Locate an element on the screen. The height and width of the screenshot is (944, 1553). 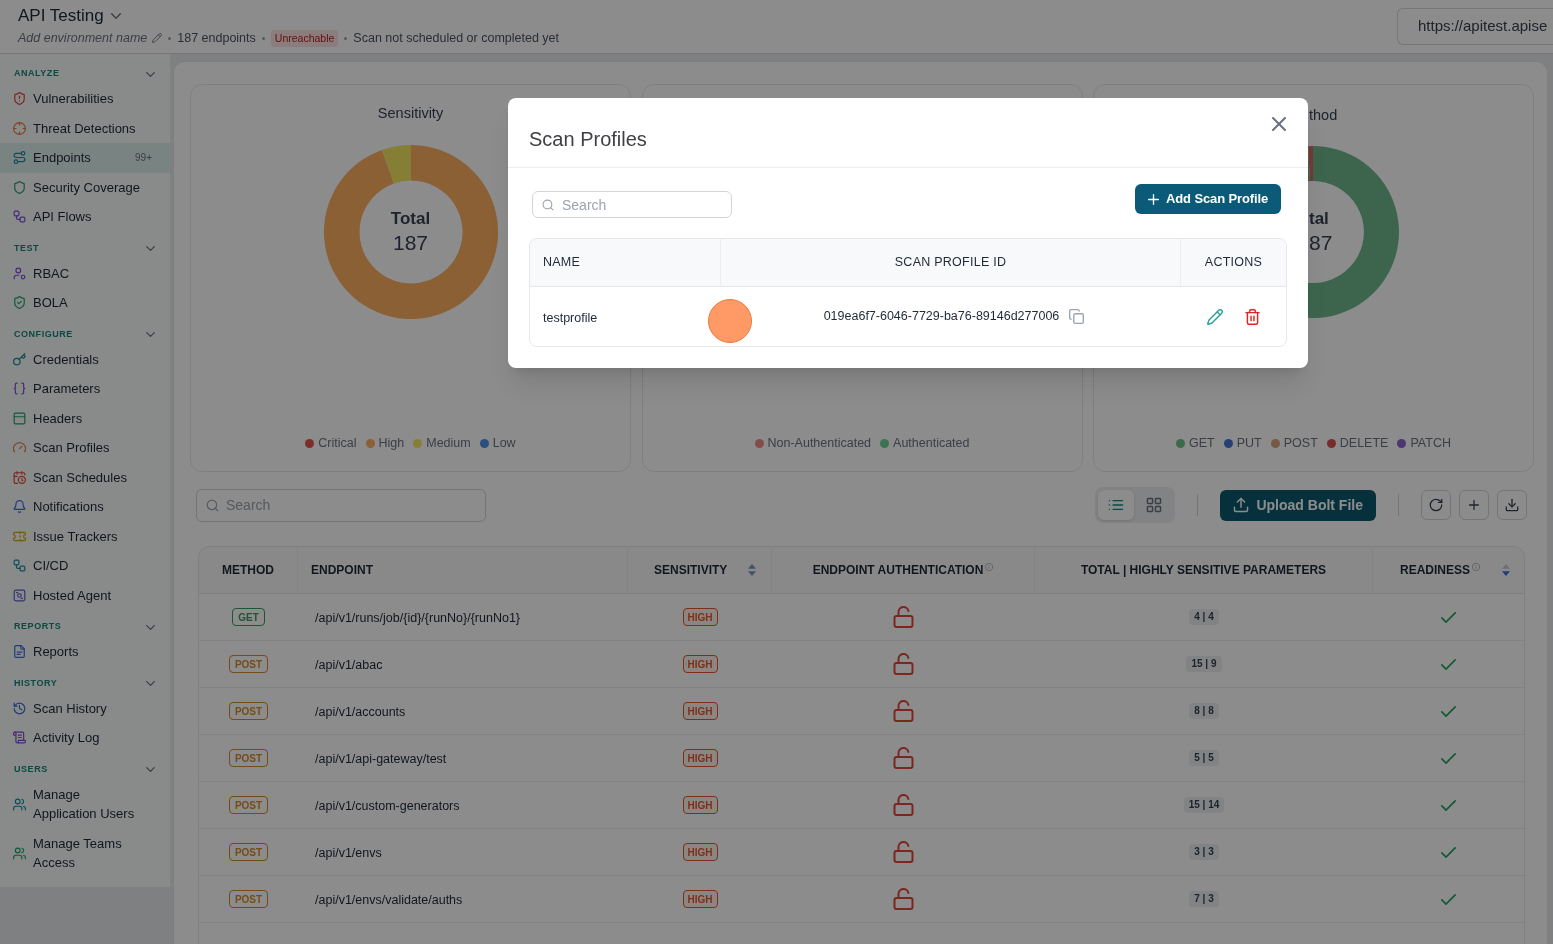
url-field: https://apitest.apise is located at coordinates (1475, 26).